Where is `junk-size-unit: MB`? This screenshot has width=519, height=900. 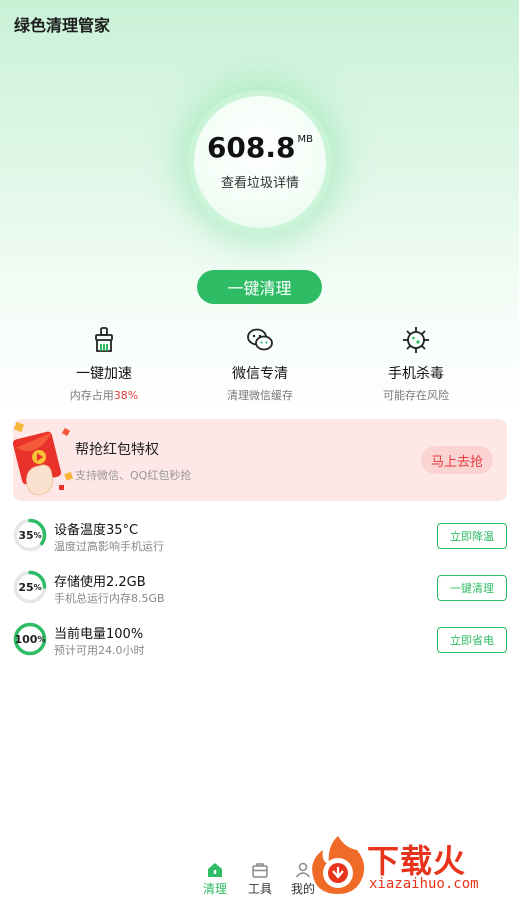
junk-size-unit: MB is located at coordinates (305, 139).